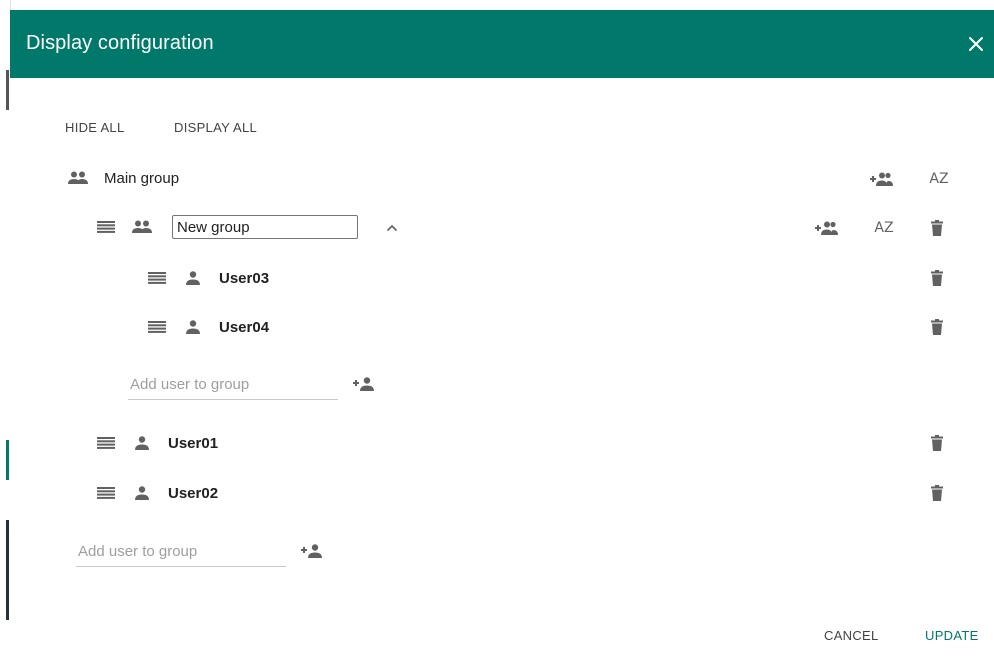 The image size is (994, 657). I want to click on cancel-button: CANCEL, so click(851, 635).